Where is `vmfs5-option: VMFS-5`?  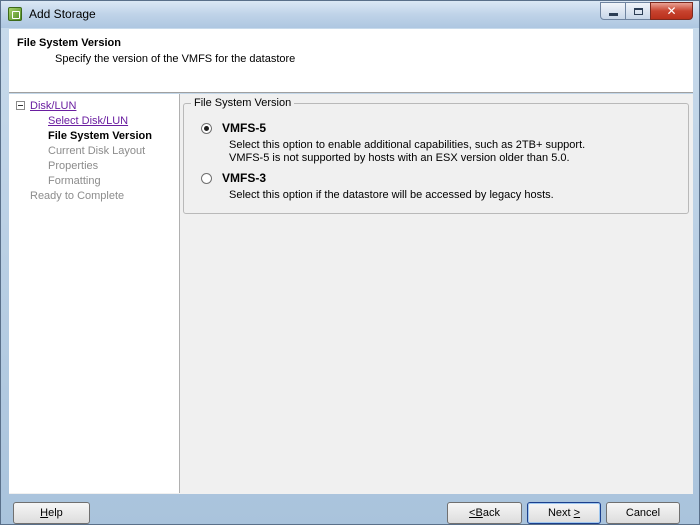 vmfs5-option: VMFS-5 is located at coordinates (233, 128).